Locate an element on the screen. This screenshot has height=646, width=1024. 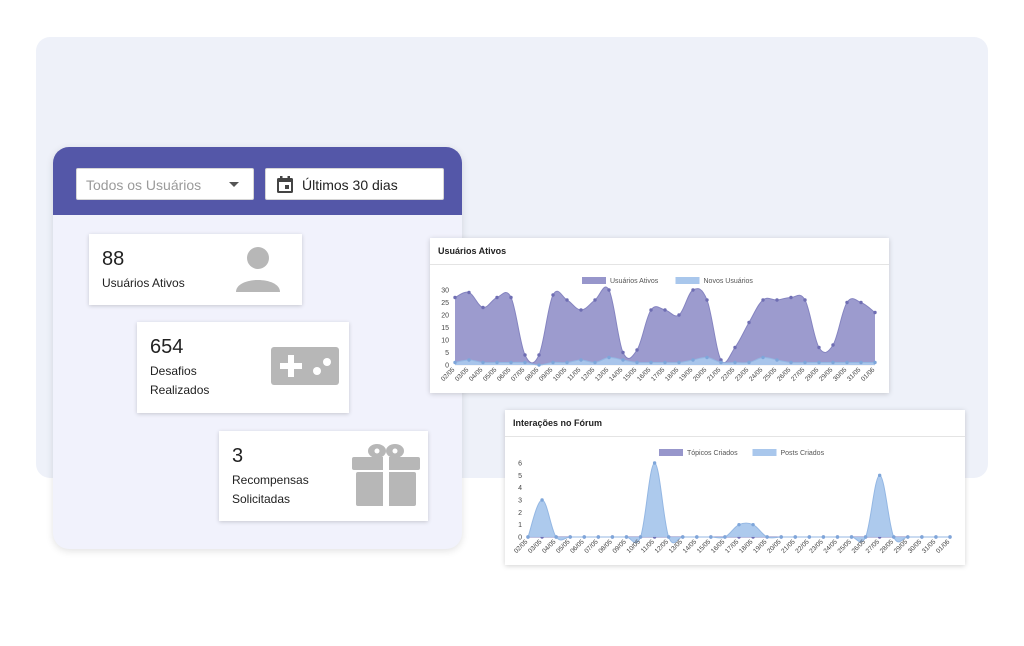
legend-label: Usuários Ativos is located at coordinates (634, 281).